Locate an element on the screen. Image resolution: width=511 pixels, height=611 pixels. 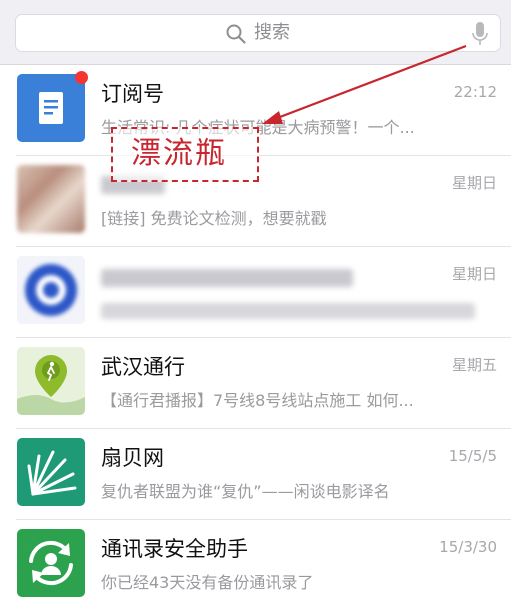
microphone-icon is located at coordinates (480, 34).